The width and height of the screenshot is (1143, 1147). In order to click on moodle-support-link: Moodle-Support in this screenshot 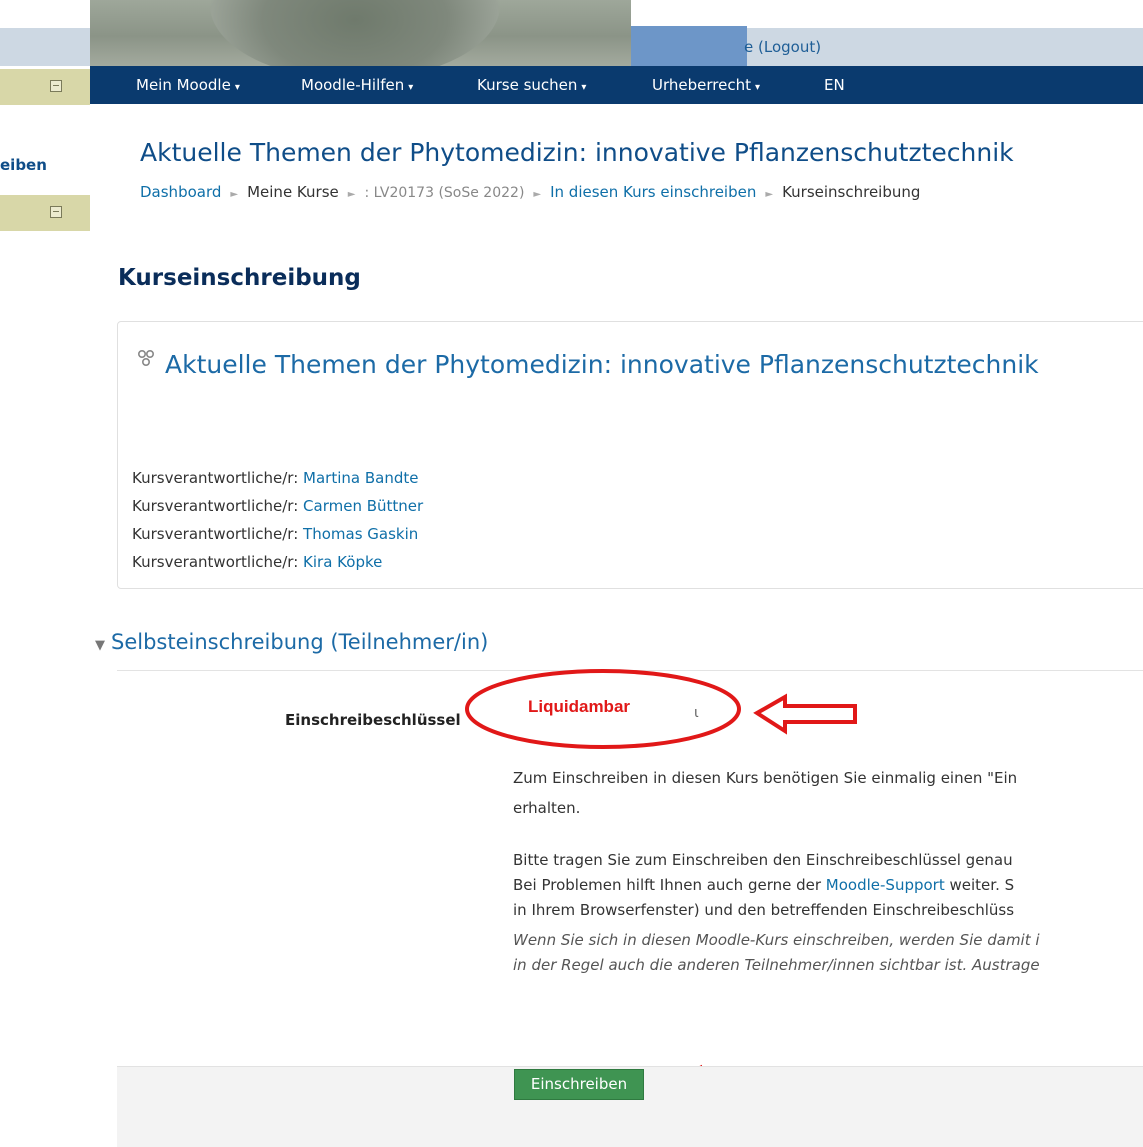, I will do `click(885, 885)`.